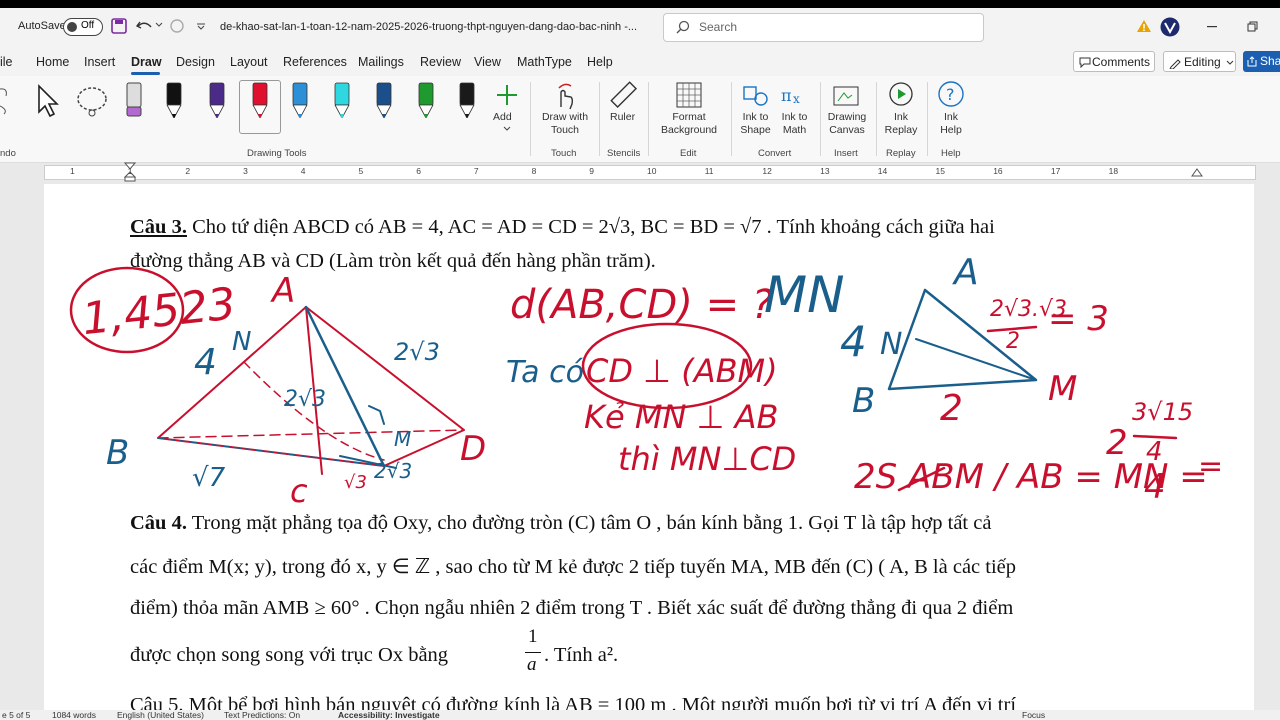  What do you see at coordinates (315, 62) in the screenshot?
I see `tab-references: References` at bounding box center [315, 62].